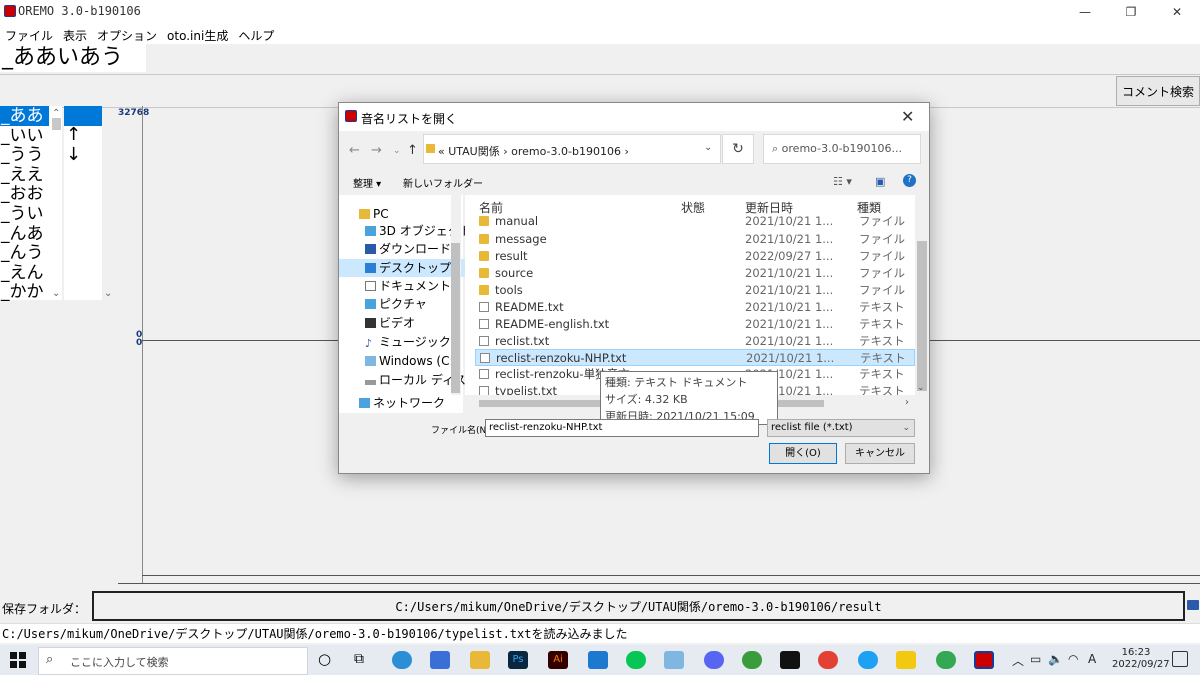  I want to click on new-folder-button: 新しいフォルダー, so click(443, 182).